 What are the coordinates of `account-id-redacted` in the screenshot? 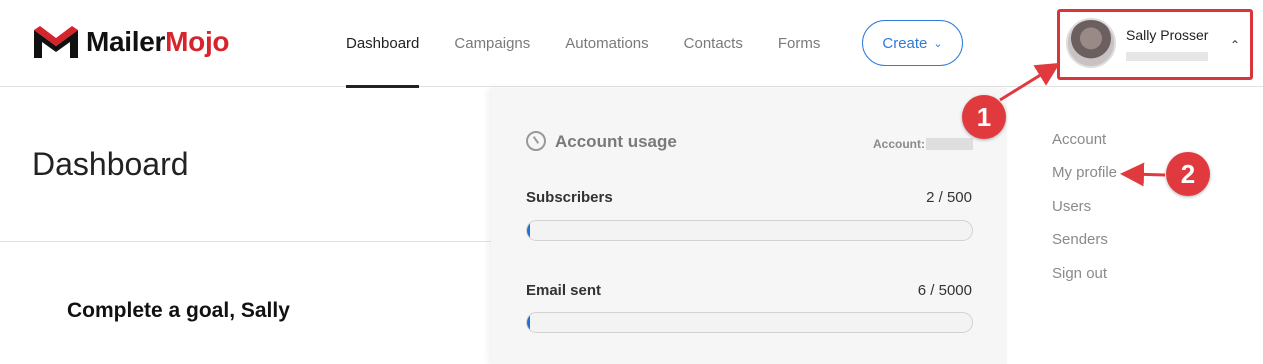 It's located at (949, 144).